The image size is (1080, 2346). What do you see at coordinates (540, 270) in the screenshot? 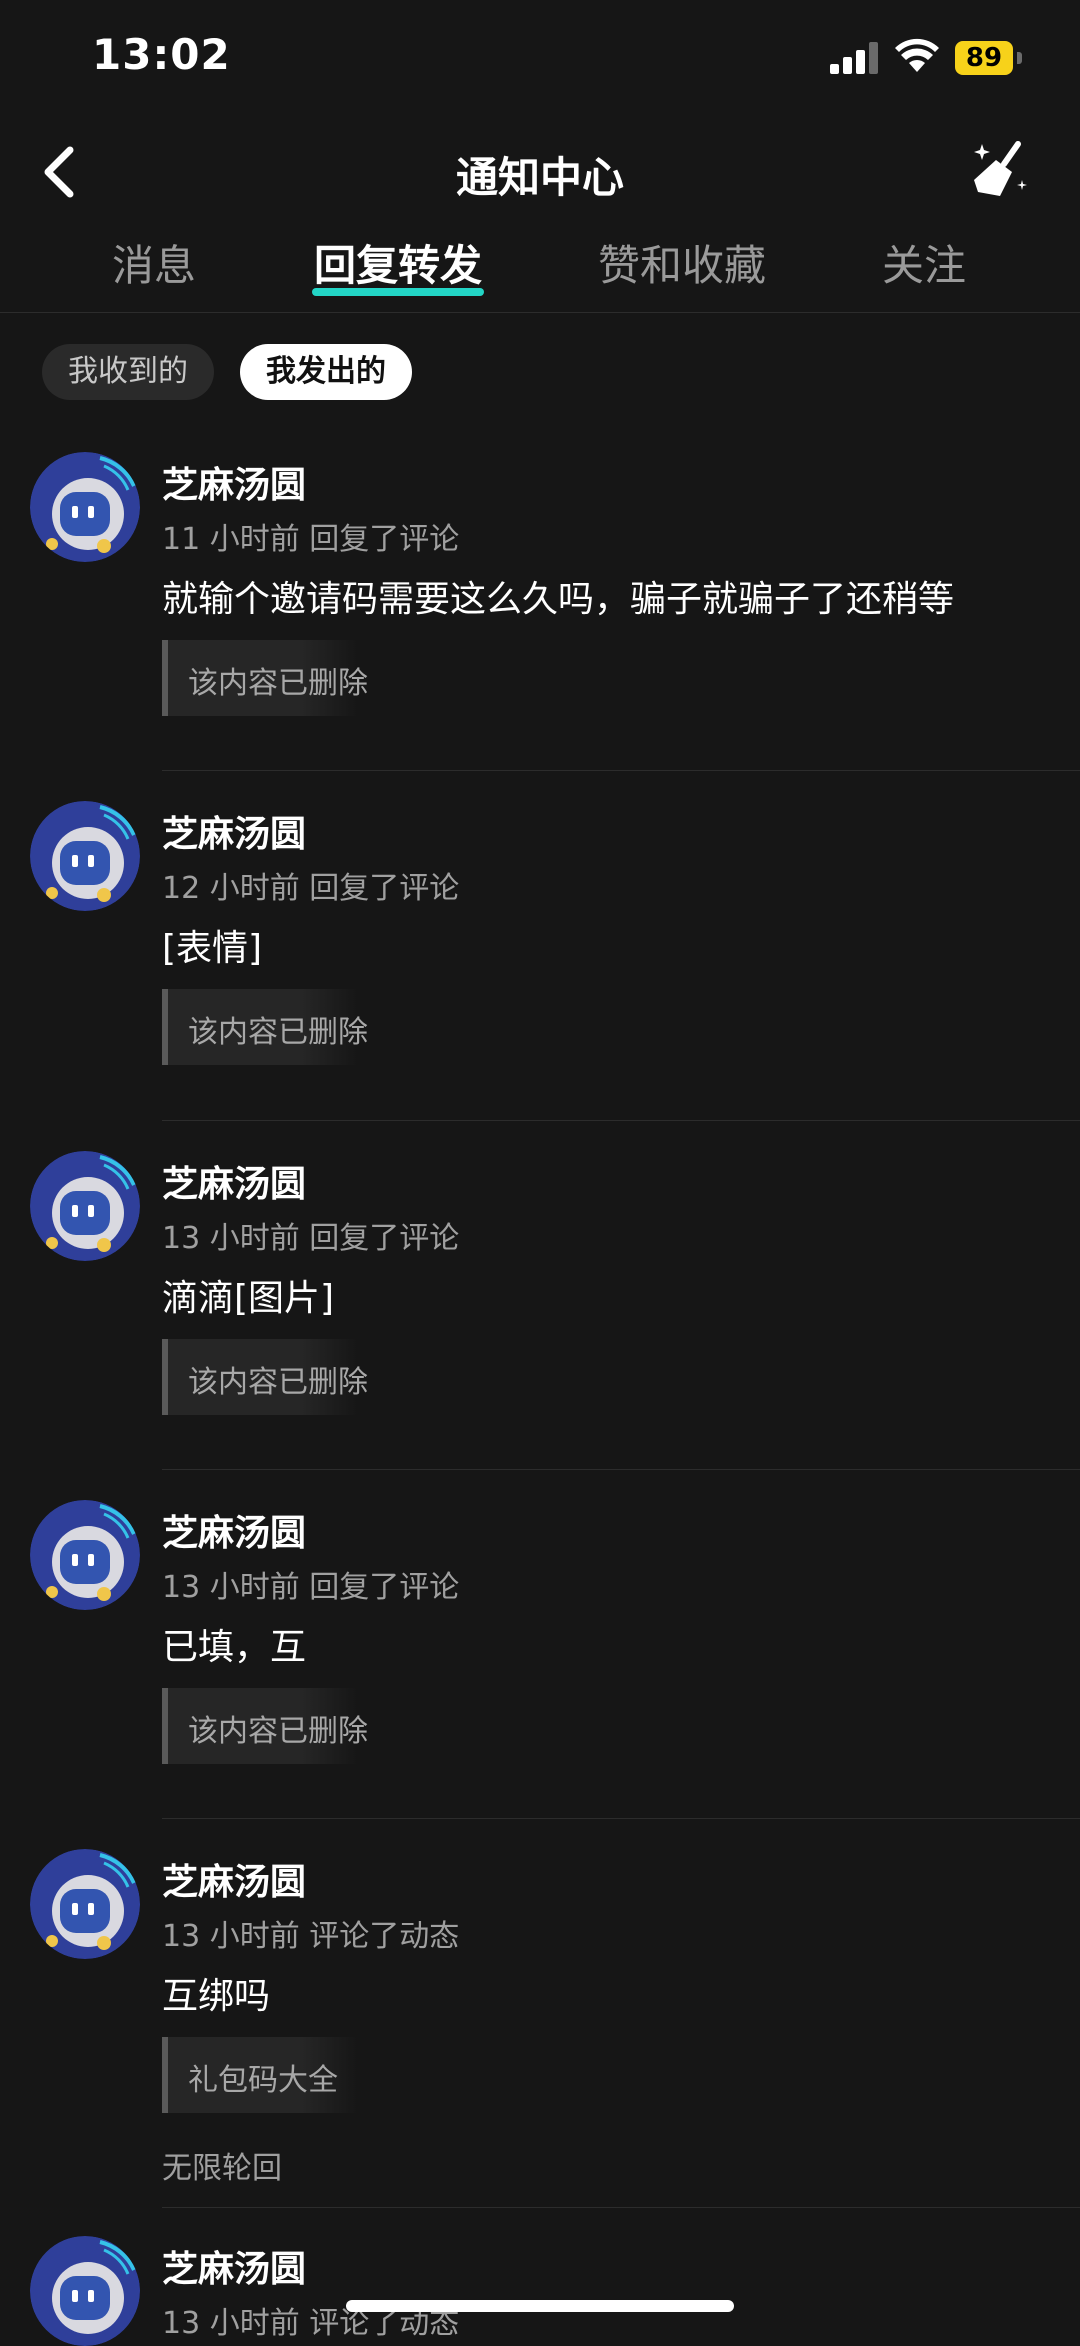
I see `tab-bar: 消息 回复转发 赞和收藏 关注` at bounding box center [540, 270].